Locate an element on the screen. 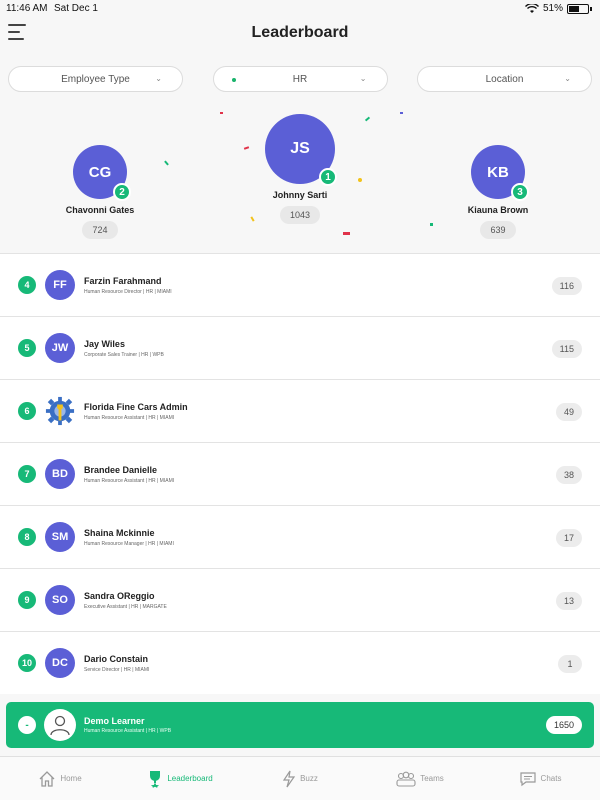 This screenshot has width=600, height=800. points-badge: 1 is located at coordinates (570, 664).